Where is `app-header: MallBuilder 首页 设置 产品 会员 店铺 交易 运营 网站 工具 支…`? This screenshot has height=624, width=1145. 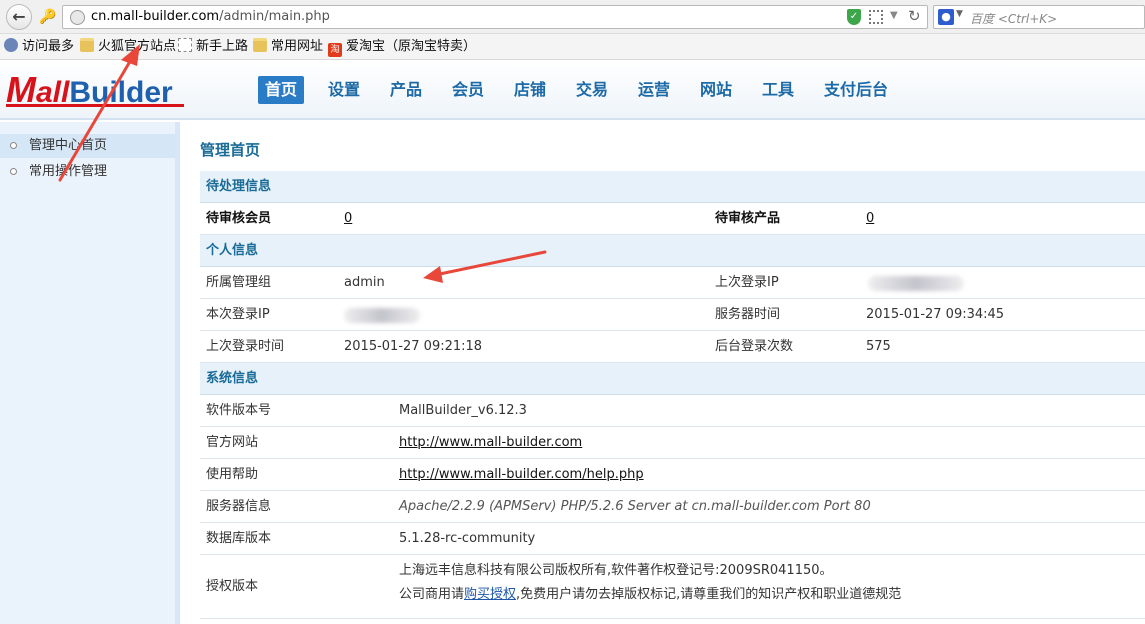 app-header: MallBuilder 首页 设置 产品 会员 店铺 交易 运营 网站 工具 支… is located at coordinates (572, 90).